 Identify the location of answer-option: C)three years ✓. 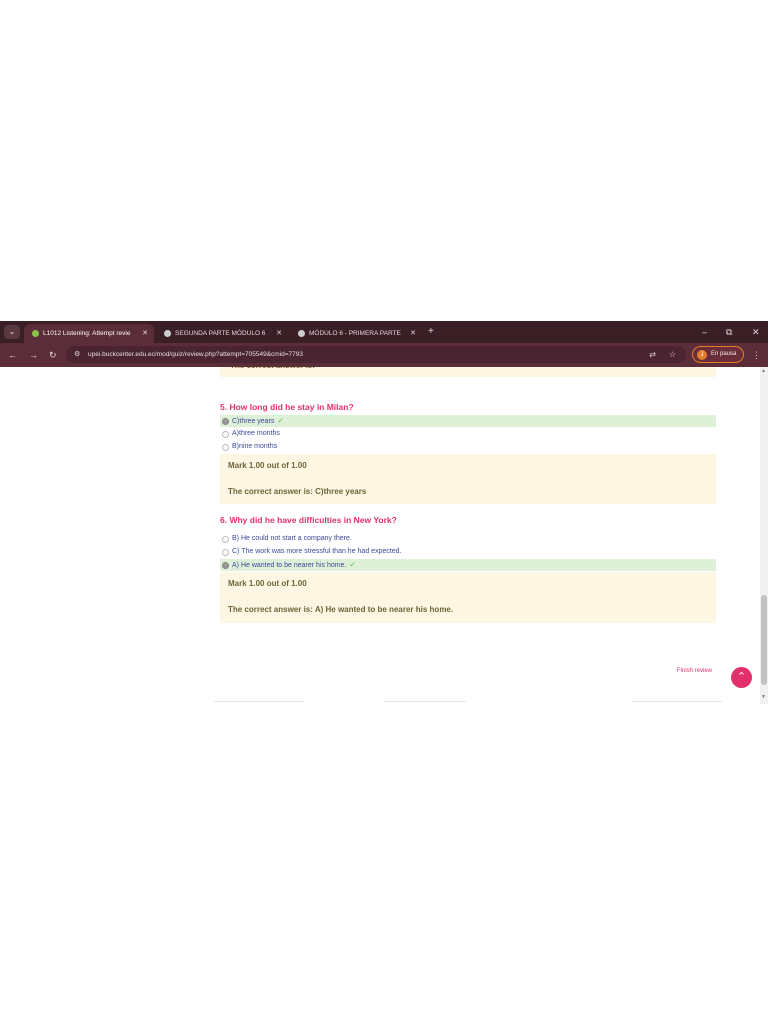
(468, 421).